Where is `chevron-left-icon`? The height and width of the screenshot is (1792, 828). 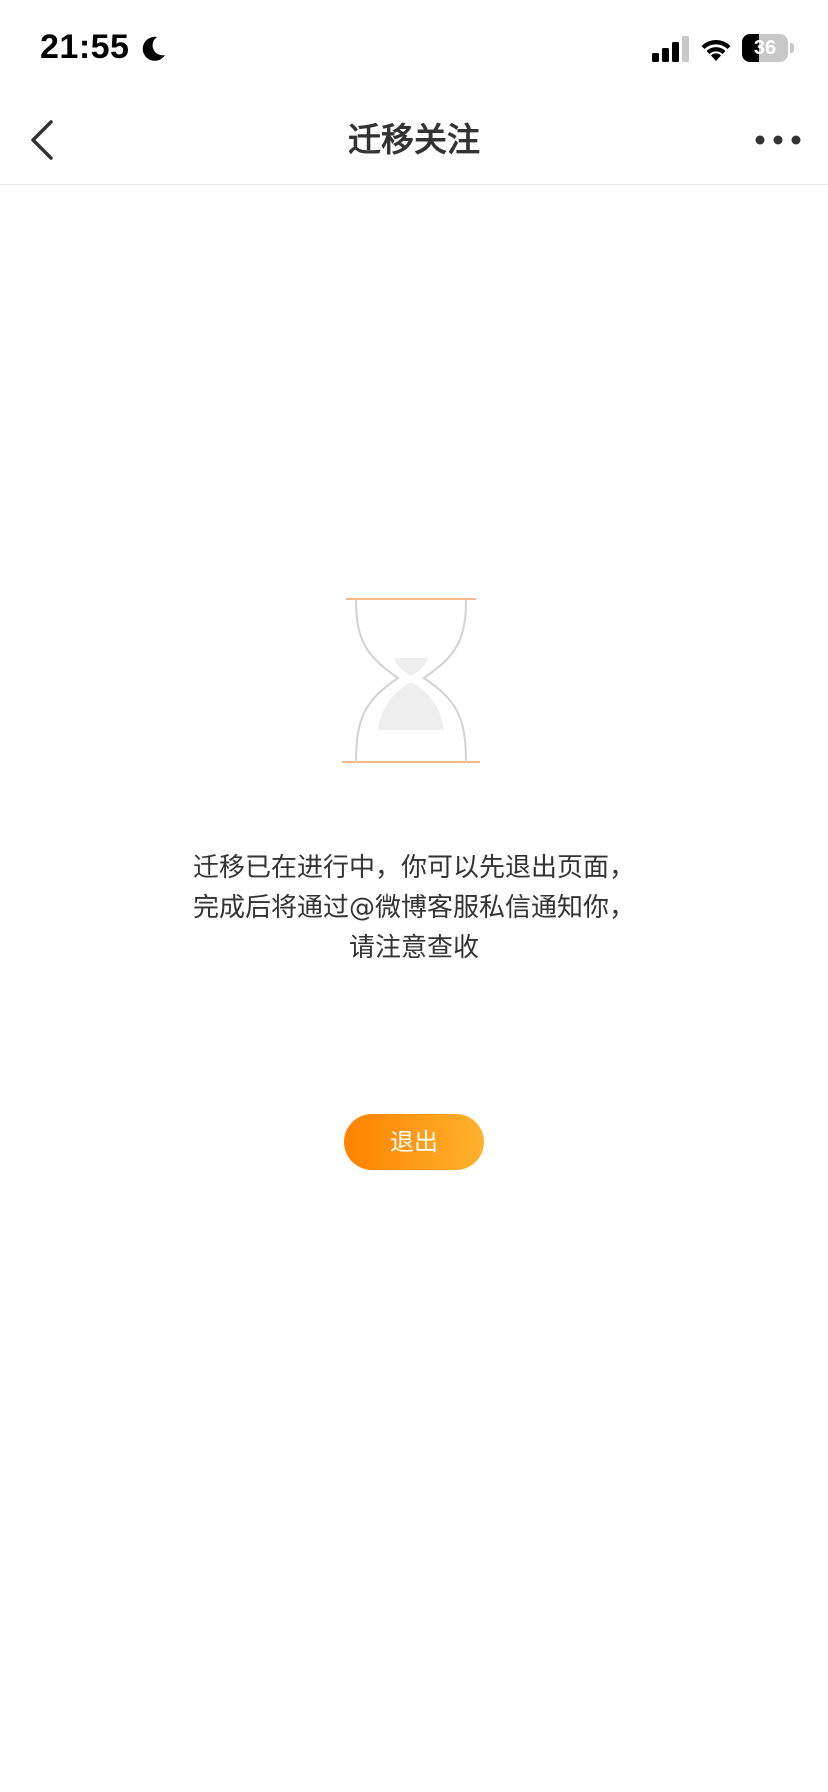
chevron-left-icon is located at coordinates (42, 140).